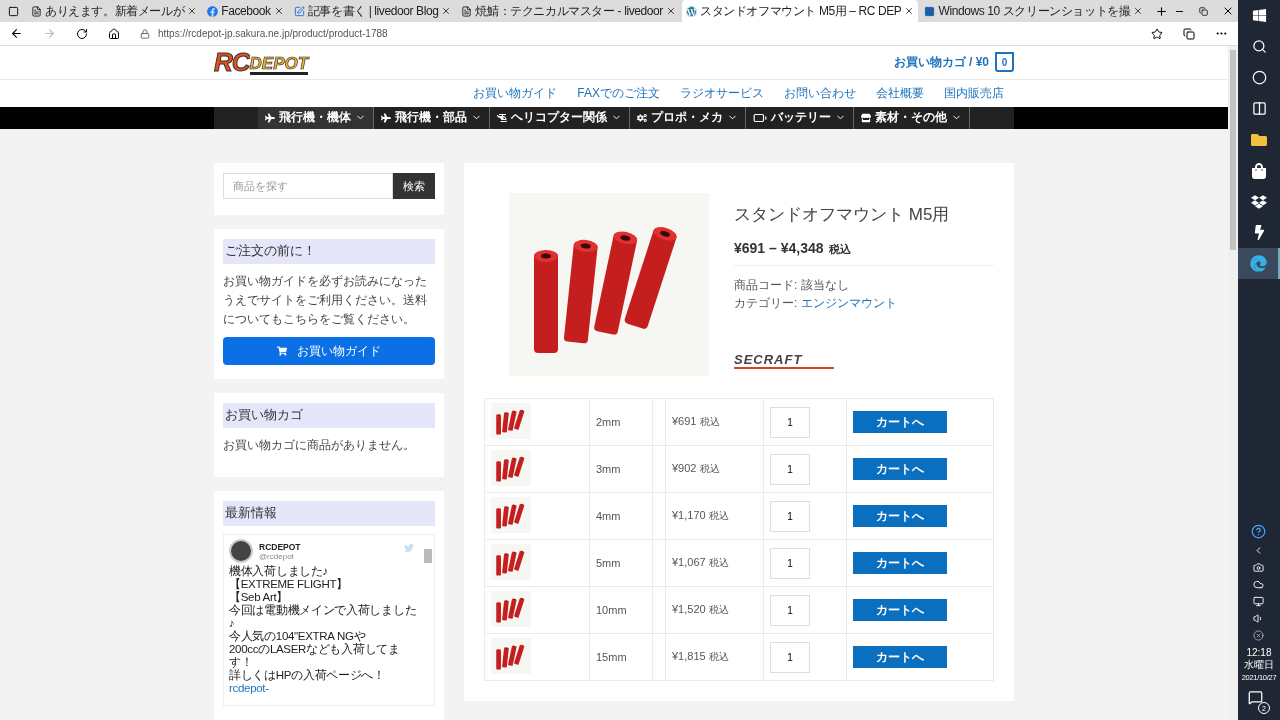 The image size is (1280, 720). I want to click on brand-logo: SECRAFT, so click(784, 360).